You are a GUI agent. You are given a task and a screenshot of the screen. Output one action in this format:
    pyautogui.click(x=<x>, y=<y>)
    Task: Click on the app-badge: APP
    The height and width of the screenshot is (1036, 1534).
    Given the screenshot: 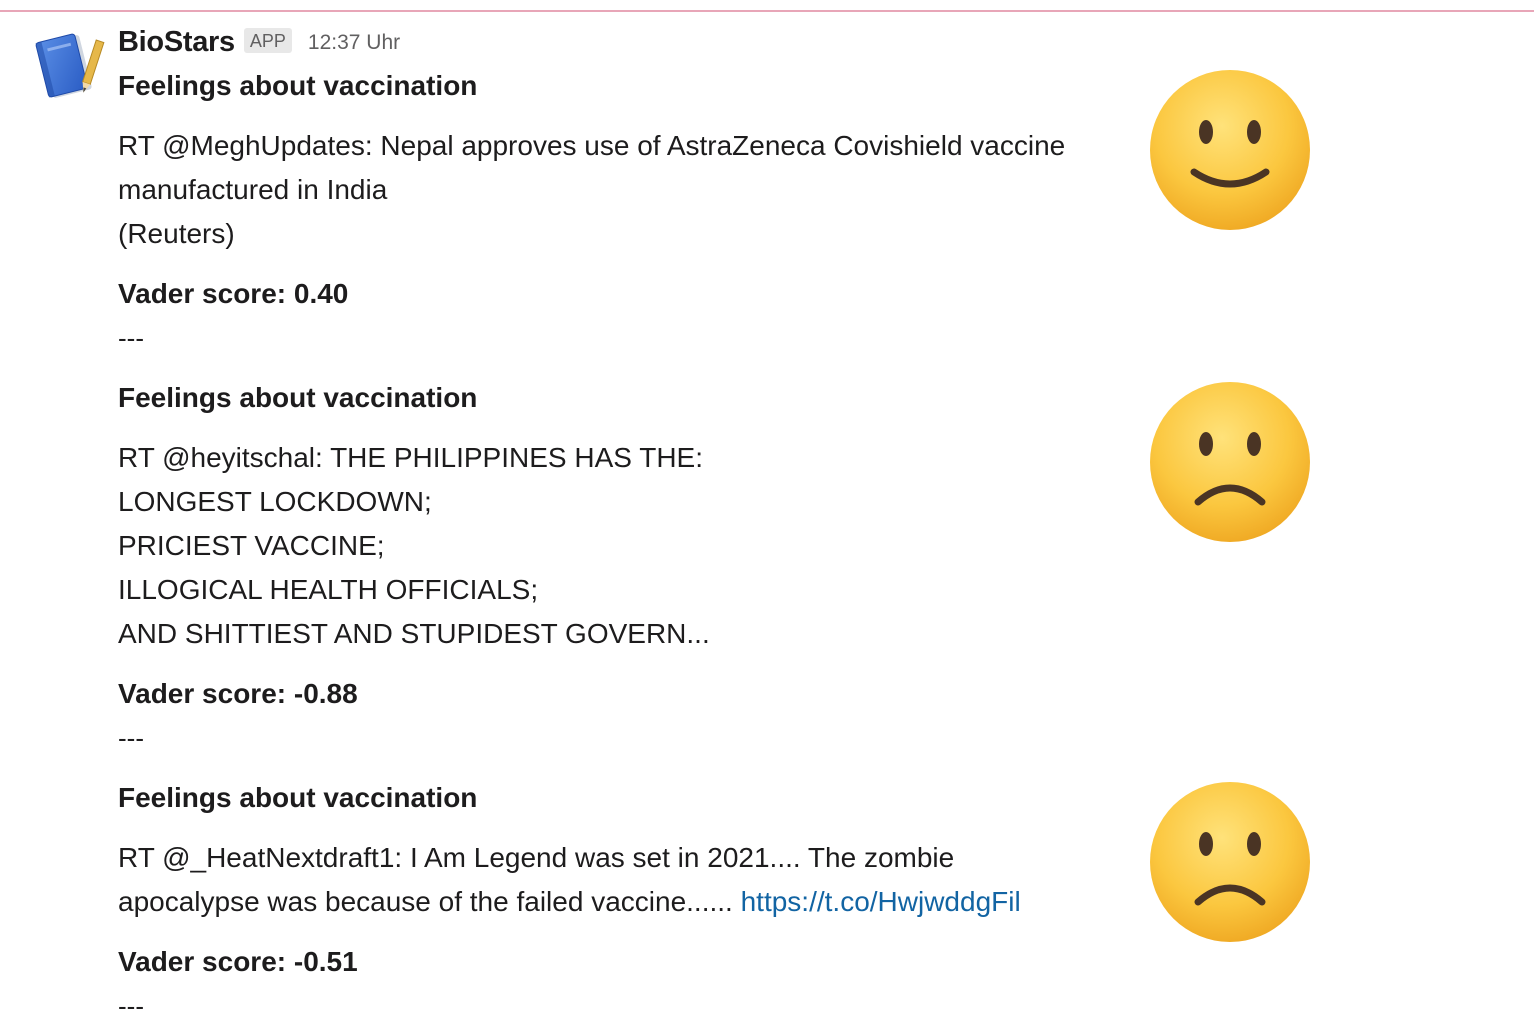 What is the action you would take?
    pyautogui.click(x=267, y=40)
    